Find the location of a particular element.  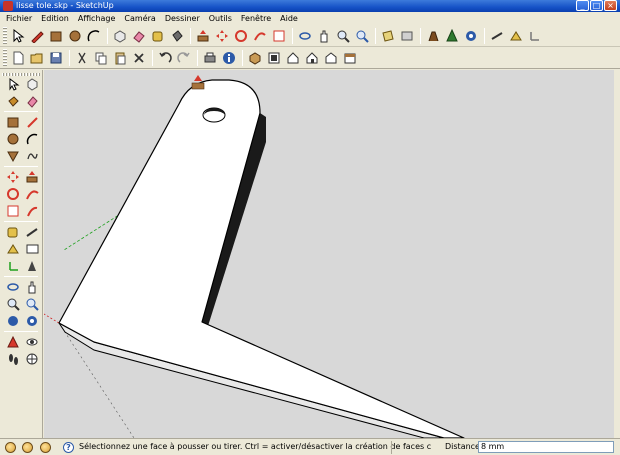

delete-icon is located at coordinates (139, 58).